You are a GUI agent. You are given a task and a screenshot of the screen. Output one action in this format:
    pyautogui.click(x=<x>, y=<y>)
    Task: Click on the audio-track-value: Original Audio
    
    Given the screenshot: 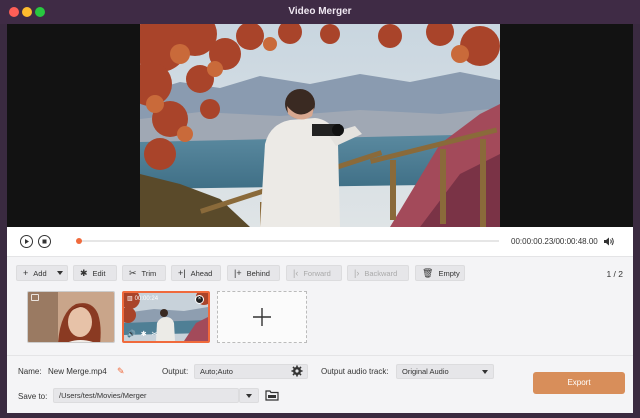 What is the action you would take?
    pyautogui.click(x=425, y=371)
    